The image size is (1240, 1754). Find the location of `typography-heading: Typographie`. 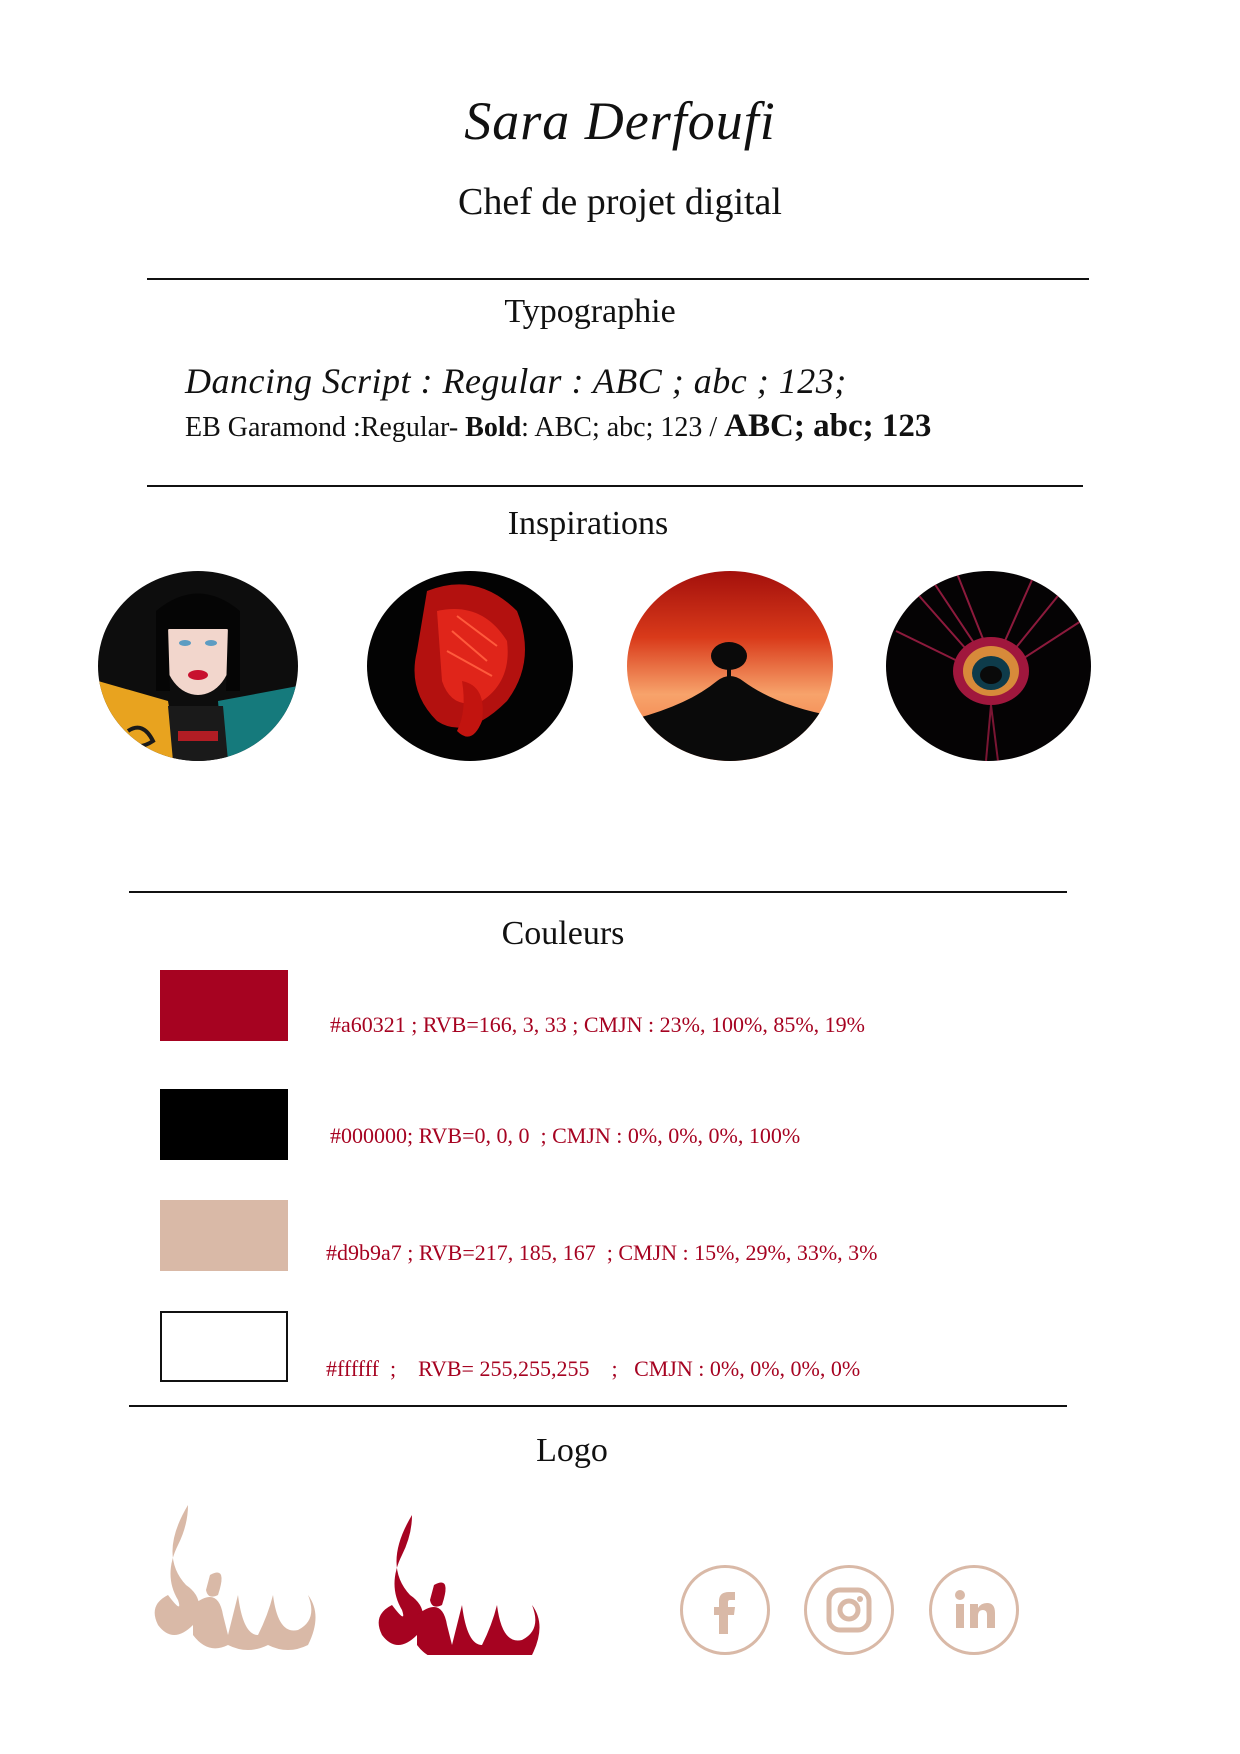

typography-heading: Typographie is located at coordinates (590, 311).